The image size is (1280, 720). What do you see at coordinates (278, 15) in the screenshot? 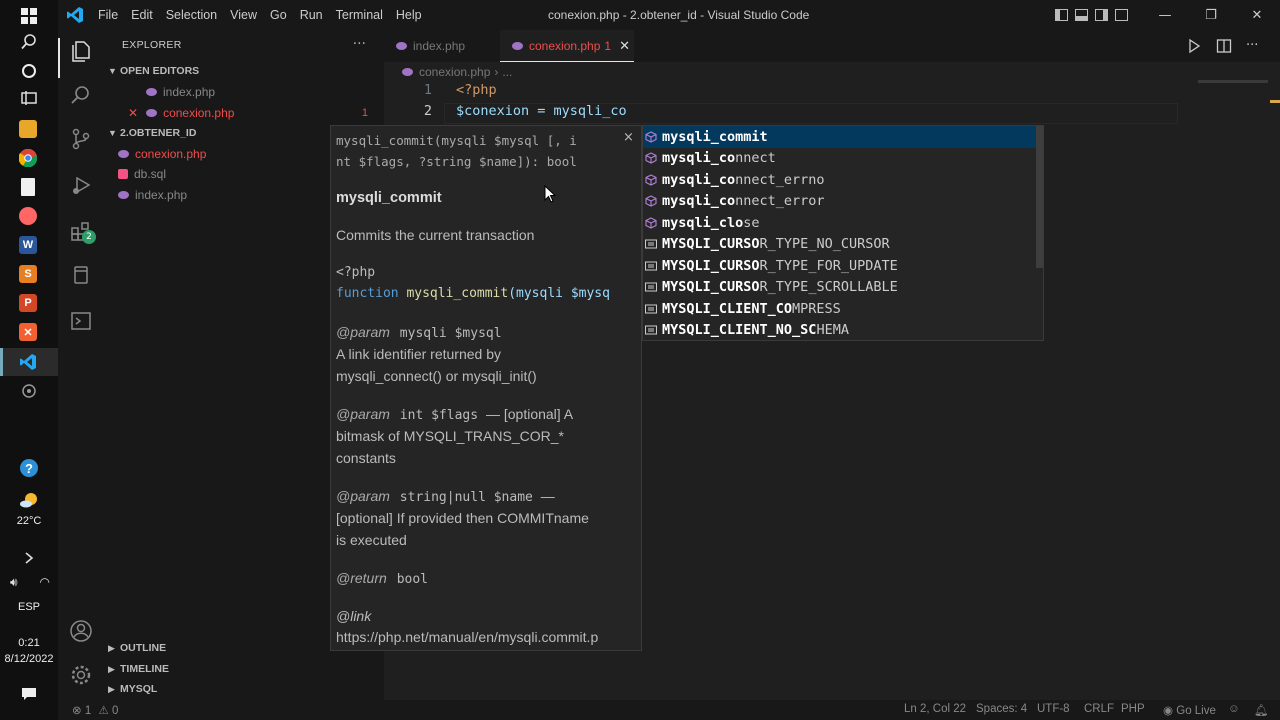
I see `menu-go: Go` at bounding box center [278, 15].